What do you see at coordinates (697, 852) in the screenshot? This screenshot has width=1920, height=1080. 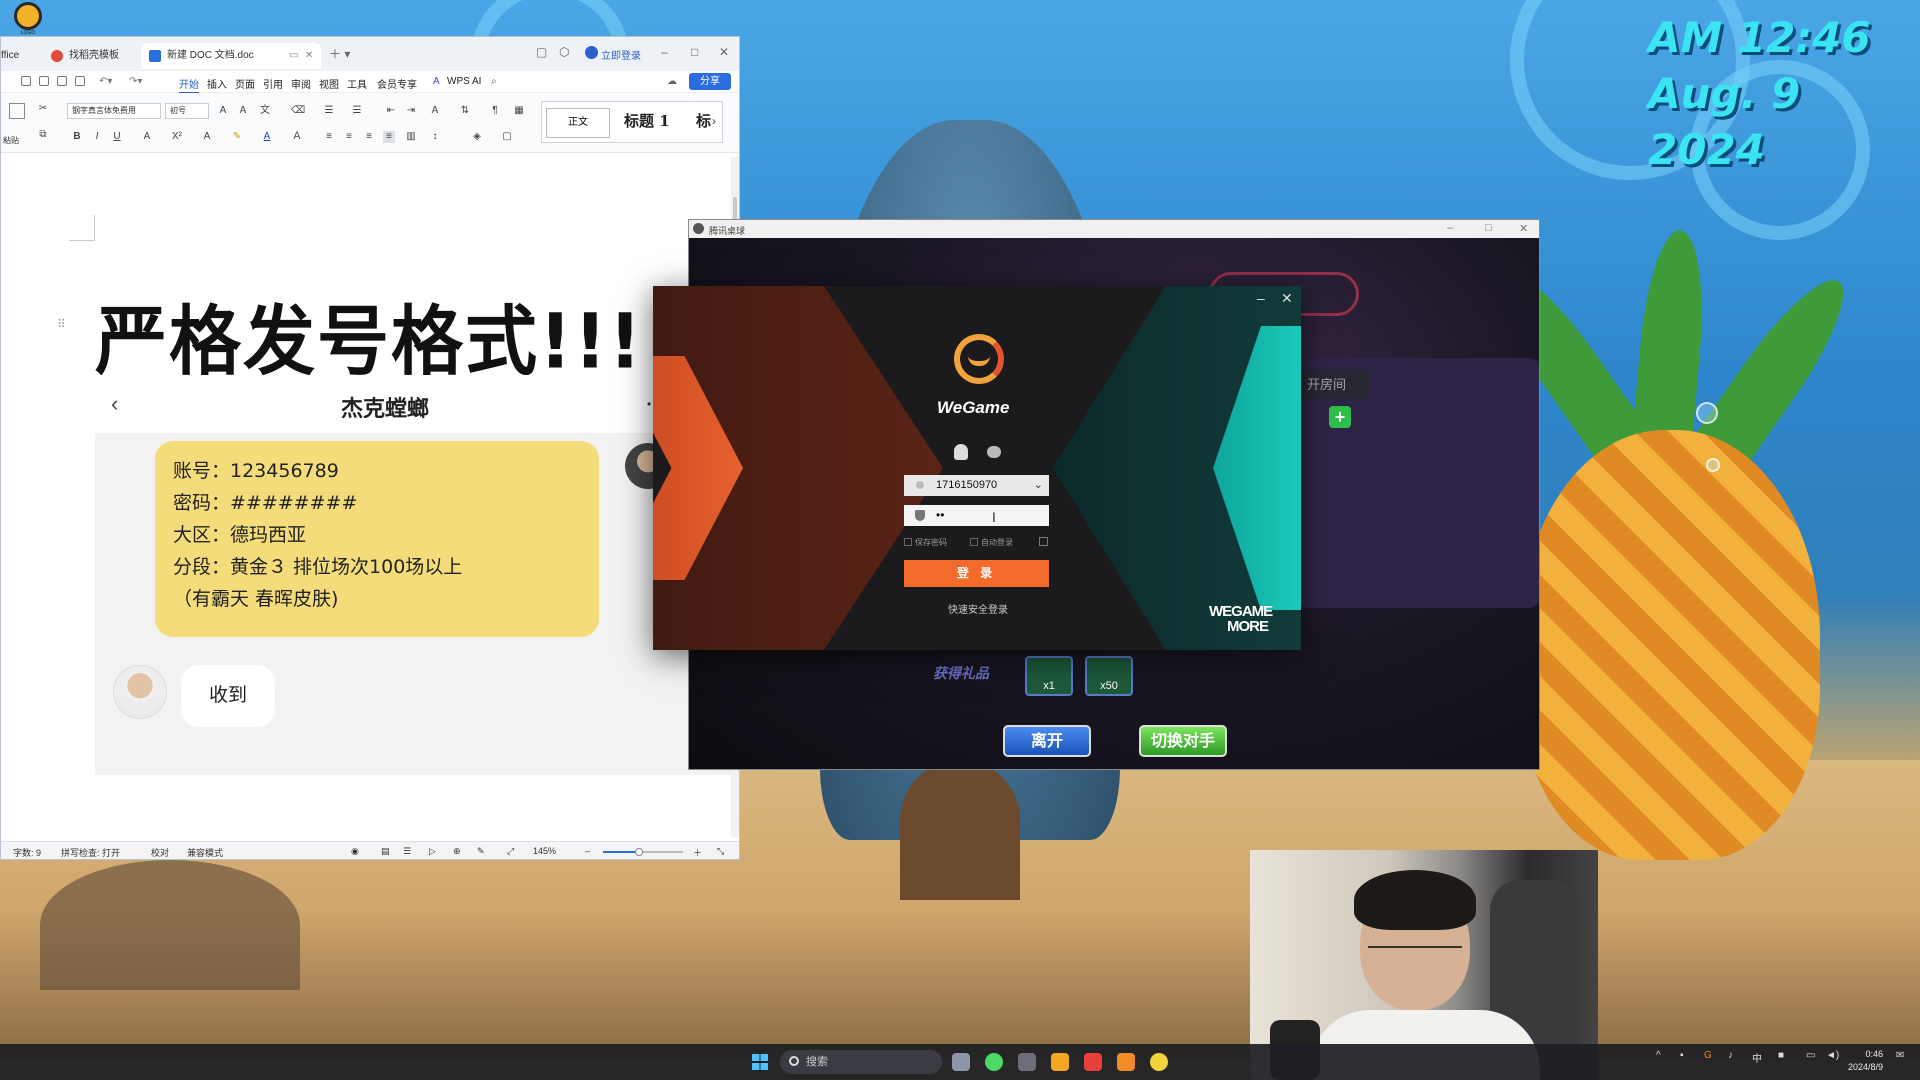 I see `zoom-in-icon: ＋` at bounding box center [697, 852].